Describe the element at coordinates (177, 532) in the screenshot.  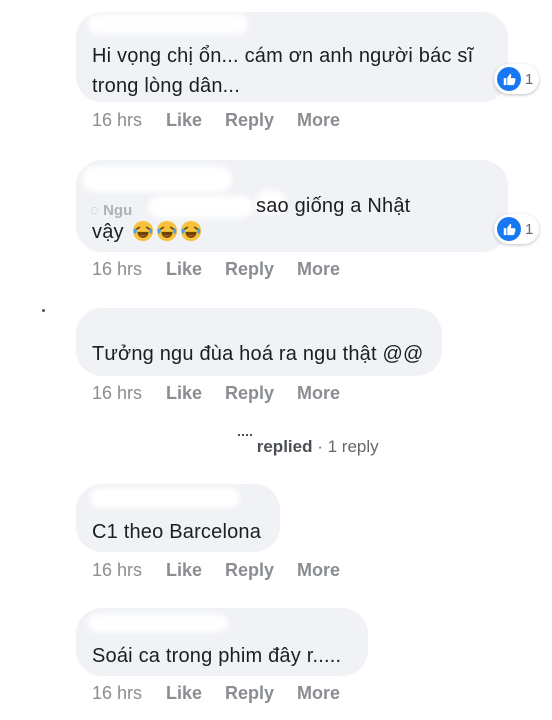
I see `comment-text-line1: C1 theo Barcelona` at that location.